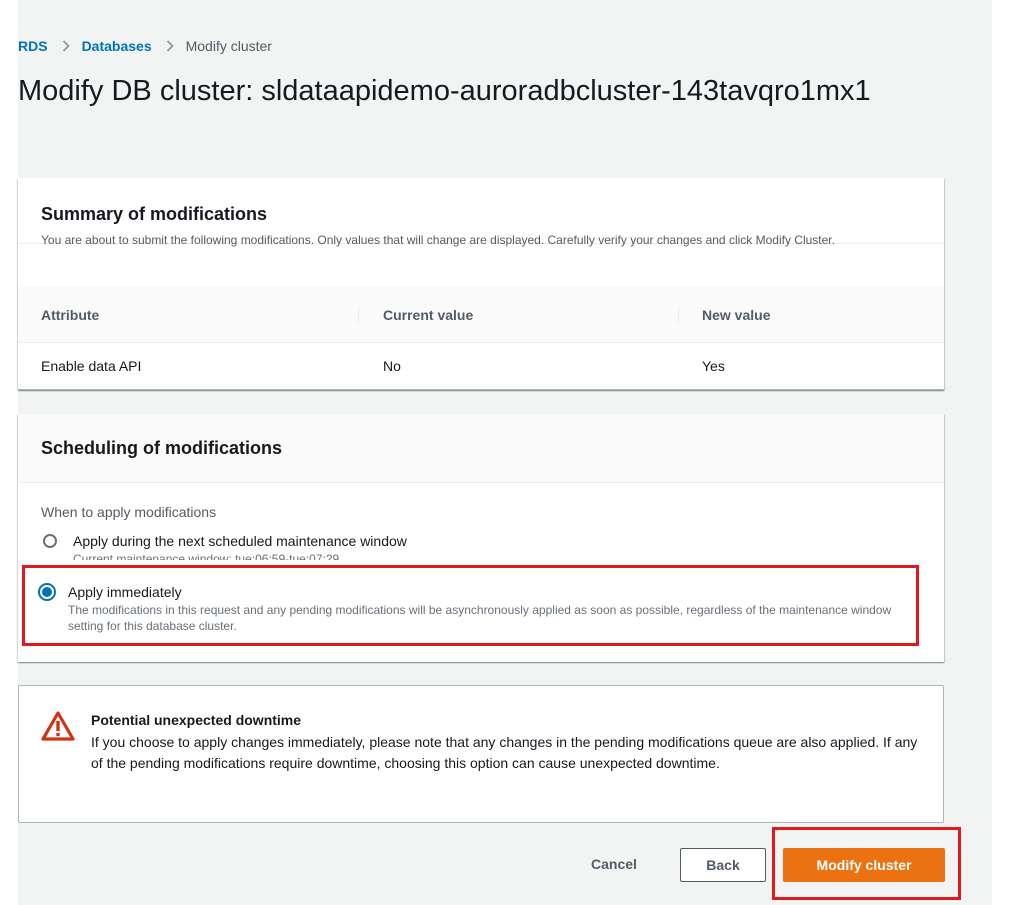  Describe the element at coordinates (481, 502) in the screenshot. I see `scheduling-body: When to apply modifications` at that location.